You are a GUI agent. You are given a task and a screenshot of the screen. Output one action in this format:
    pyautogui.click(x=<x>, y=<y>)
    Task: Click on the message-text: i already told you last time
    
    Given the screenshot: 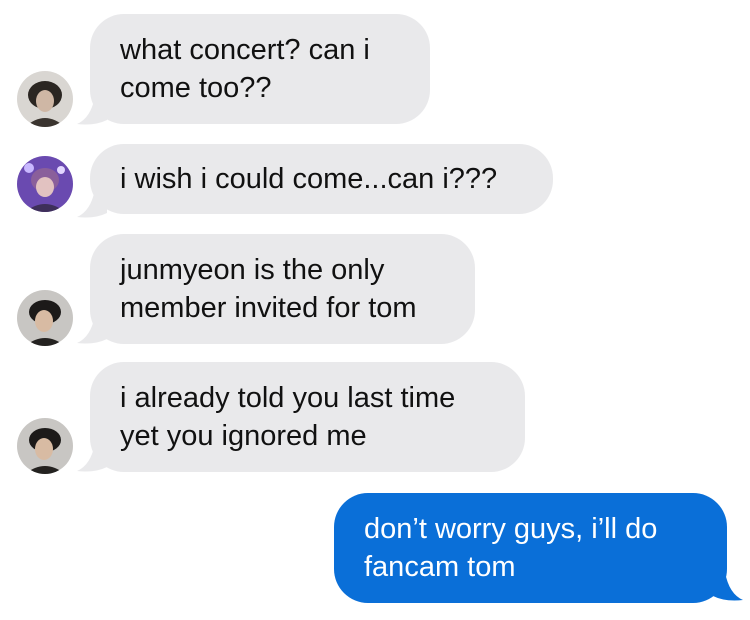 What is the action you would take?
    pyautogui.click(x=288, y=398)
    